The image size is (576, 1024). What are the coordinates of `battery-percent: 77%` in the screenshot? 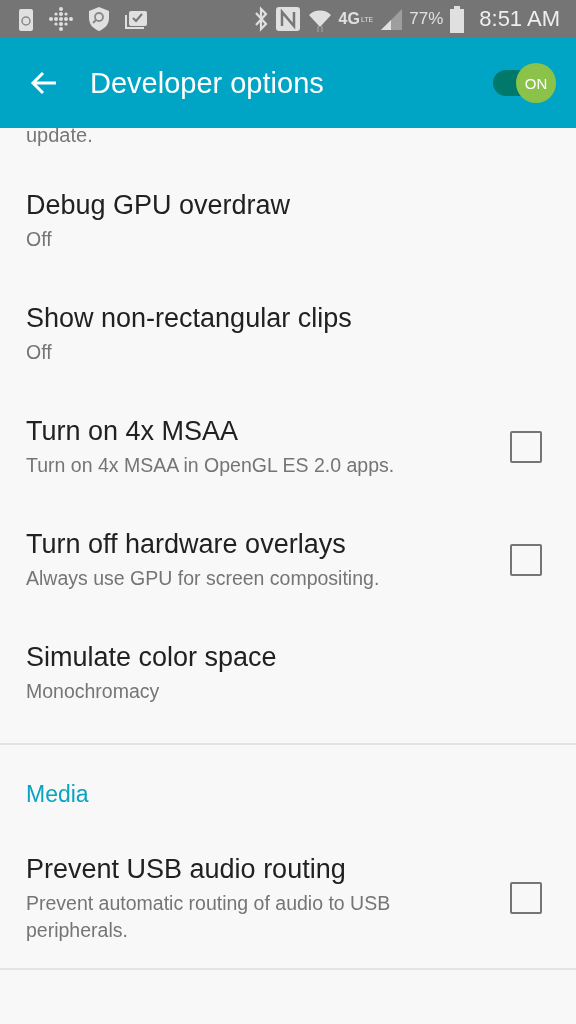 It's located at (426, 19).